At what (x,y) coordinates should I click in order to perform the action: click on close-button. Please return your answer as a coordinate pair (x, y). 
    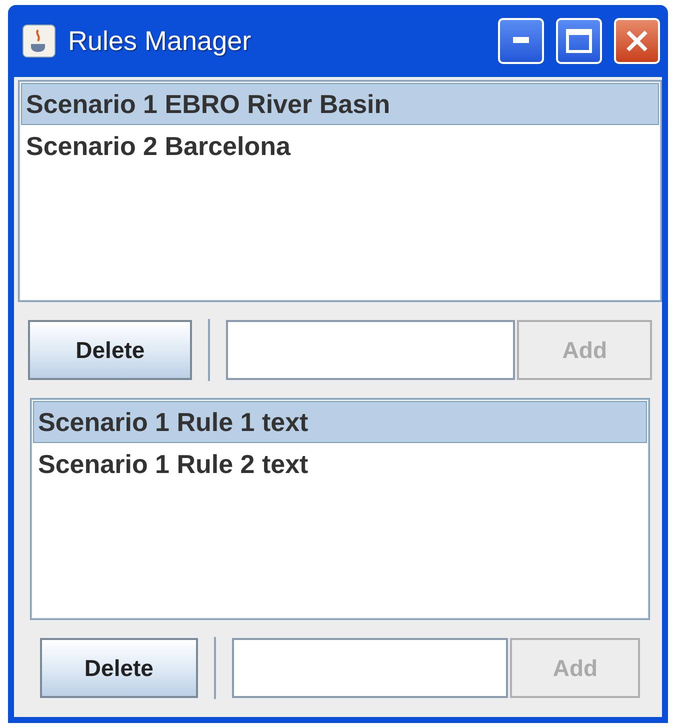
    Looking at the image, I should click on (637, 41).